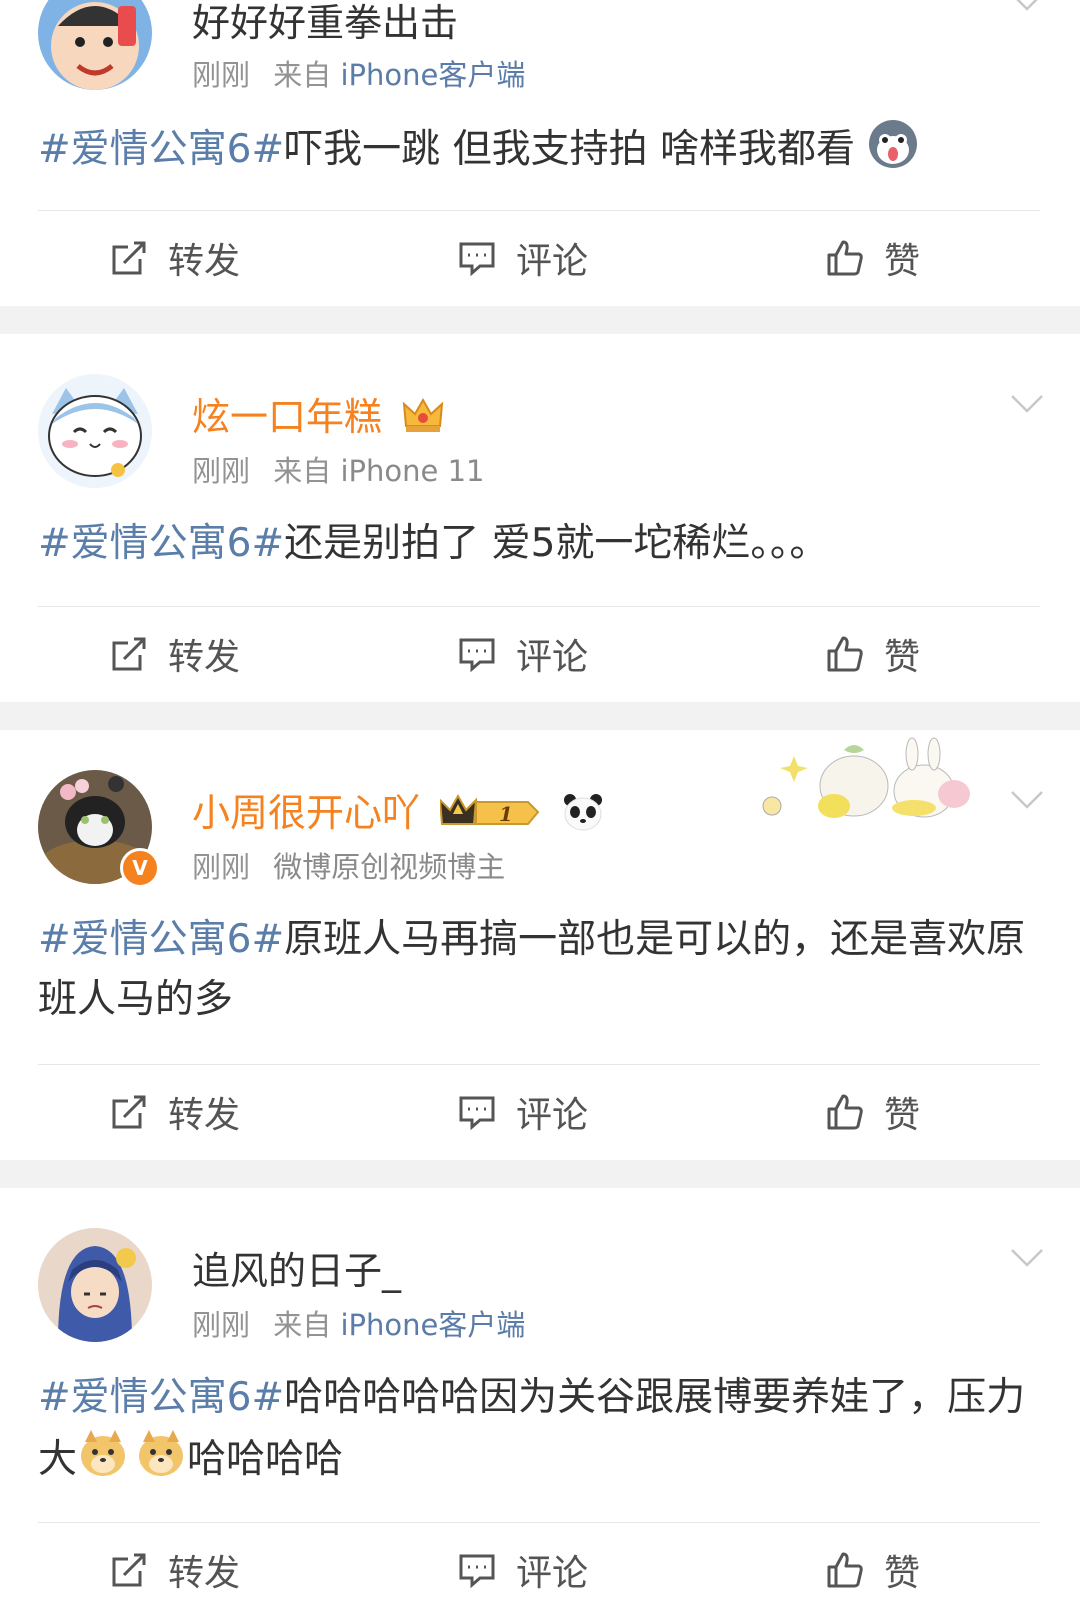  Describe the element at coordinates (389, 867) in the screenshot. I see `creator-title: 微博原创视频博主` at that location.